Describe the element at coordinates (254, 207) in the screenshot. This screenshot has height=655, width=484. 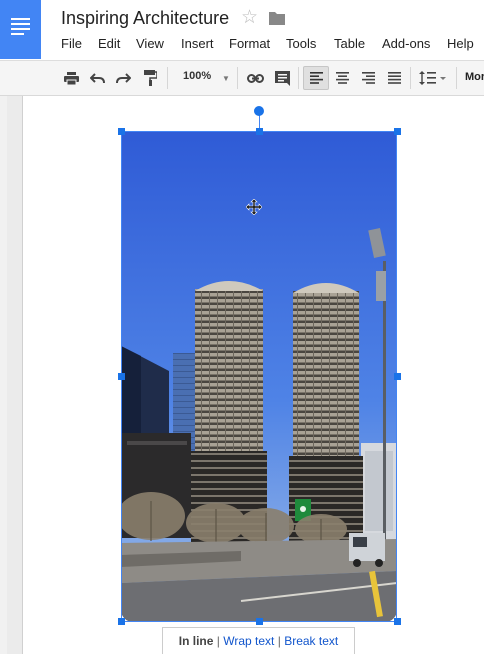
I see `move-cursor-icon` at that location.